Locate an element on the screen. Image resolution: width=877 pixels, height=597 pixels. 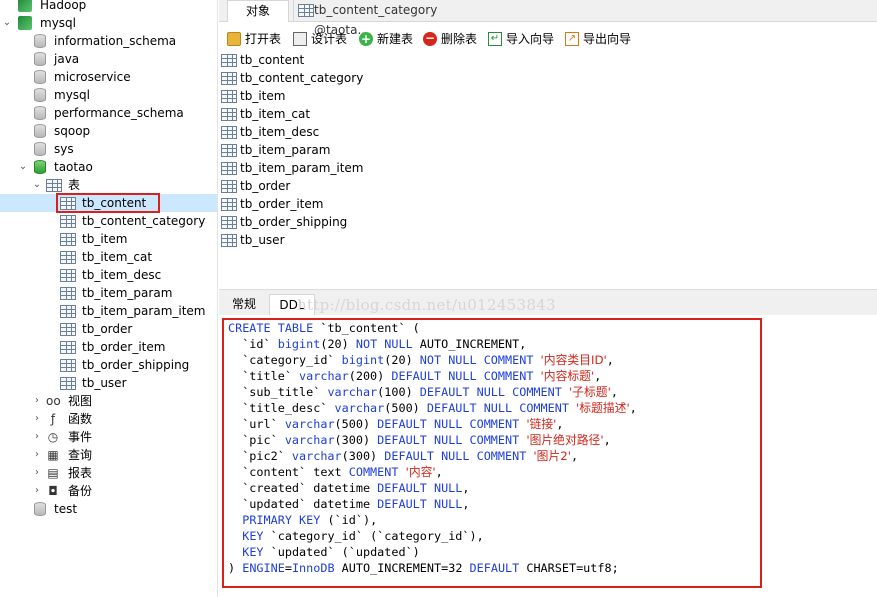
design-table-button: 设计表 is located at coordinates (319, 39).